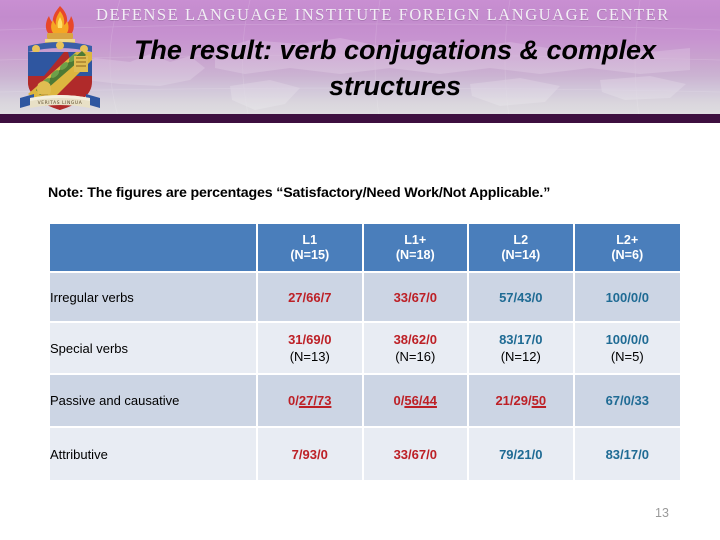 Image resolution: width=720 pixels, height=540 pixels. Describe the element at coordinates (154, 401) in the screenshot. I see `row-label: Passive and causative` at that location.